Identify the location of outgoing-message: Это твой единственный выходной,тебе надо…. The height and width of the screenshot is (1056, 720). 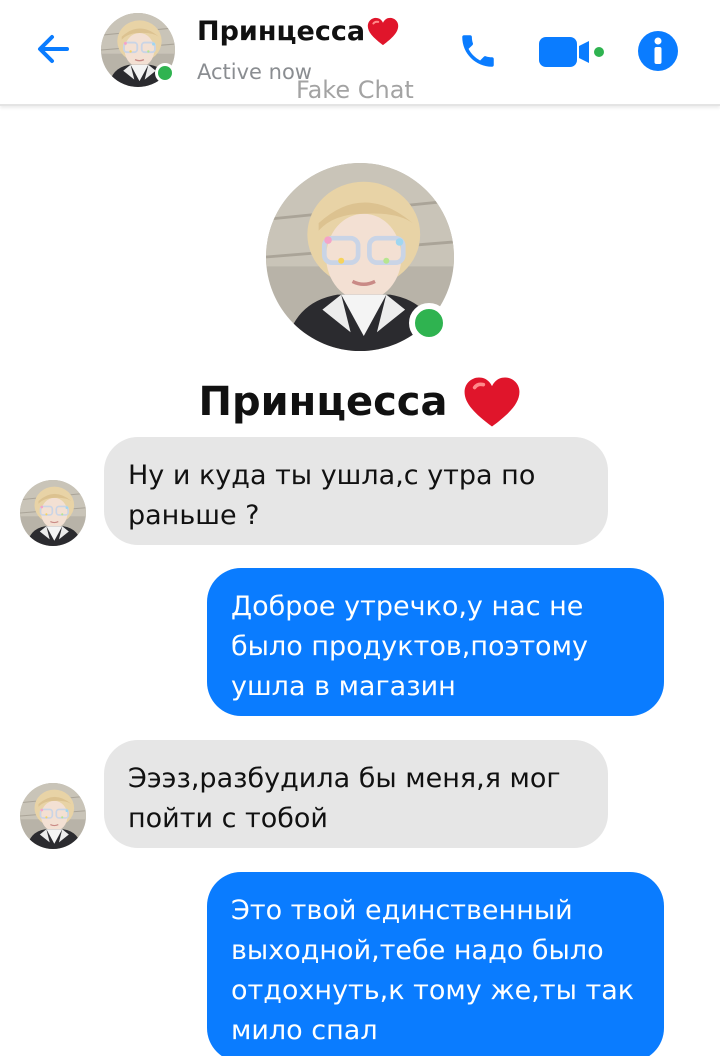
(435, 964).